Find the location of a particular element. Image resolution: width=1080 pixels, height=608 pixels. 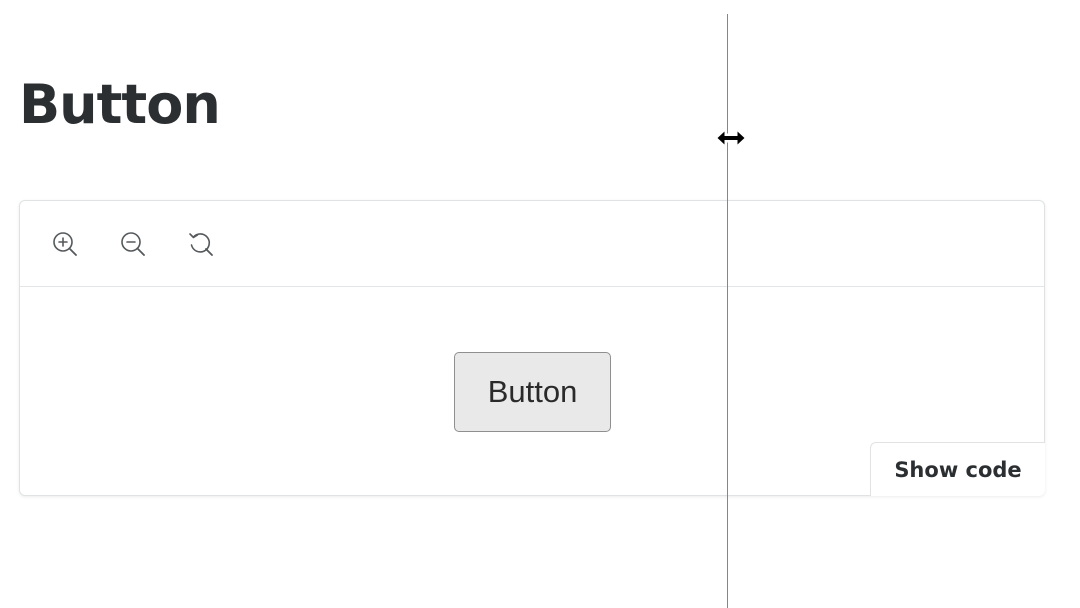

zoom-out-icon is located at coordinates (133, 244).